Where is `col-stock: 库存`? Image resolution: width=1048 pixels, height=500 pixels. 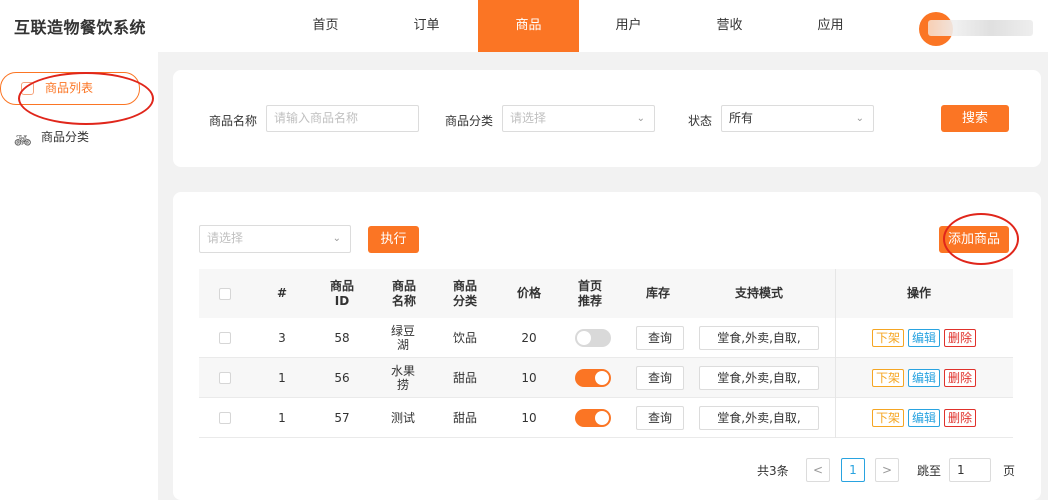
col-stock: 库存 is located at coordinates (657, 293).